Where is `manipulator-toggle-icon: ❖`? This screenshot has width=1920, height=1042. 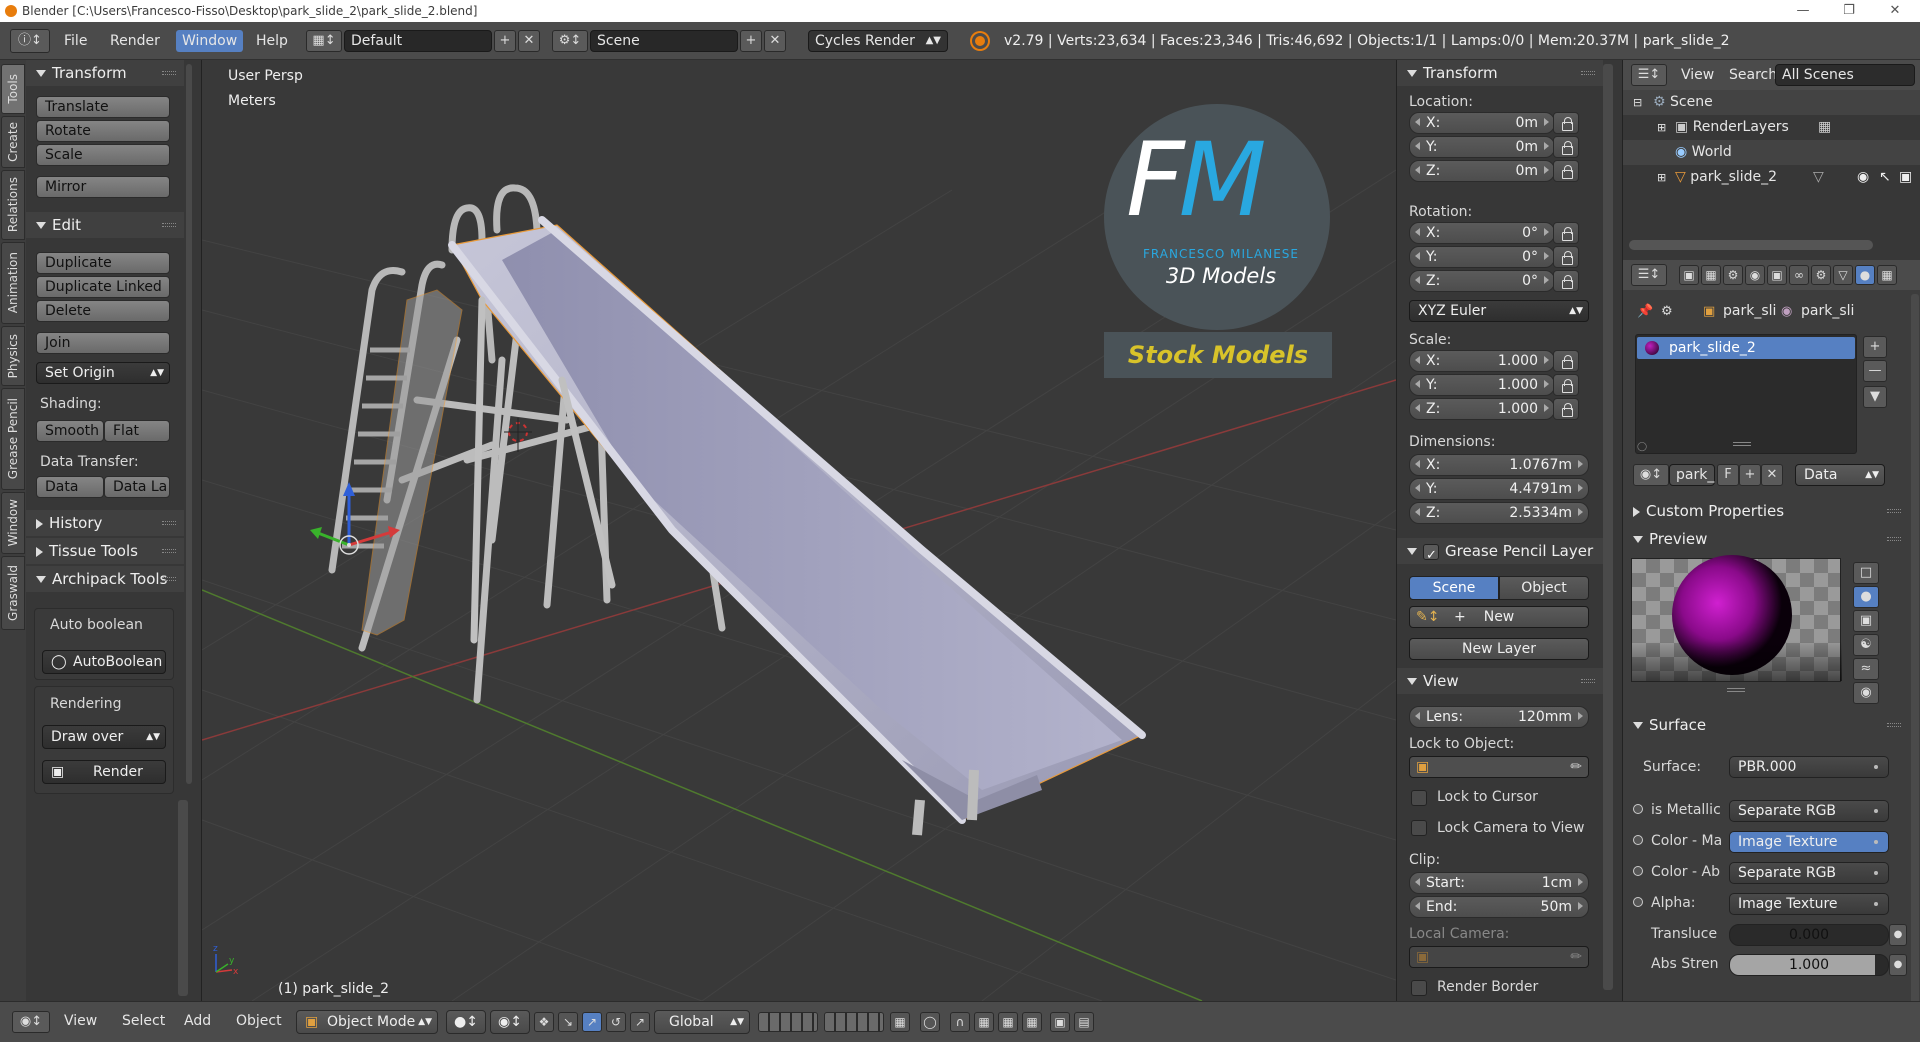
manipulator-toggle-icon: ❖ is located at coordinates (544, 1022).